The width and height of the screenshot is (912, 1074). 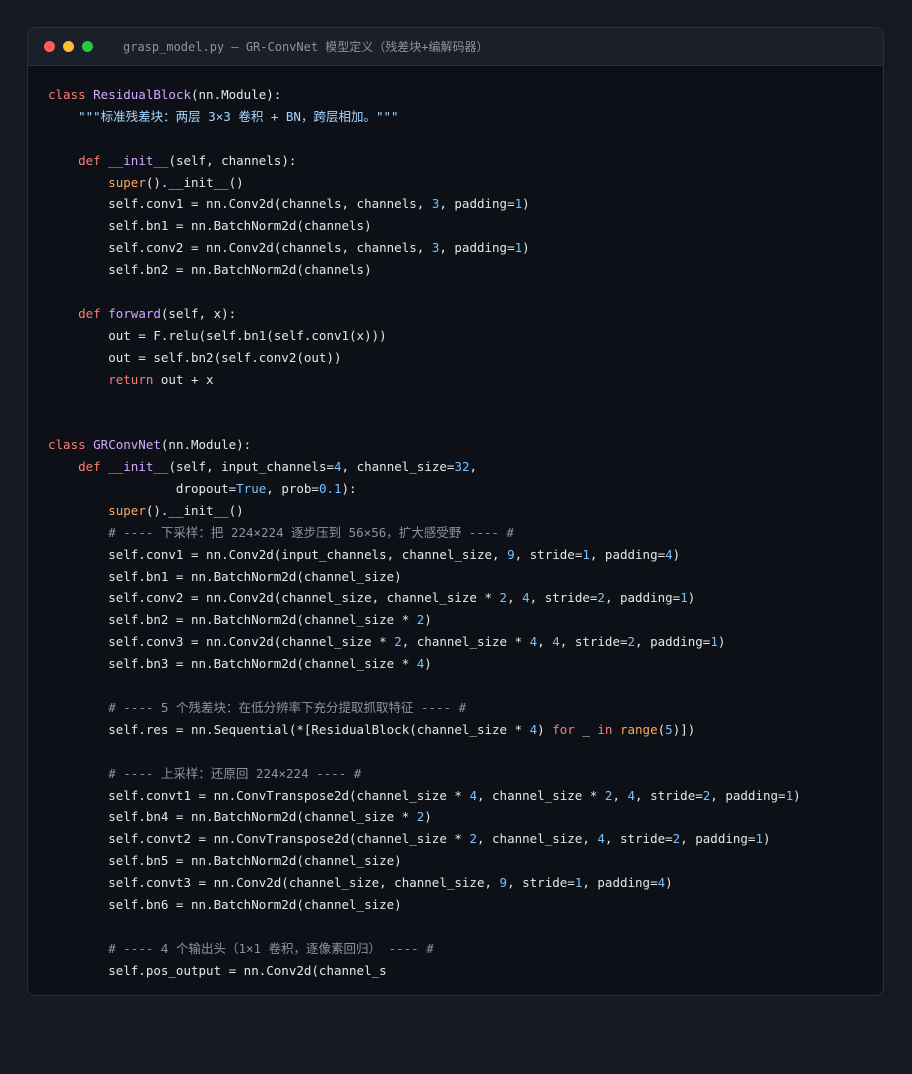 I want to click on code-token: self.bn1 = nn.BatchNorm2d(channel_size), so click(x=225, y=576).